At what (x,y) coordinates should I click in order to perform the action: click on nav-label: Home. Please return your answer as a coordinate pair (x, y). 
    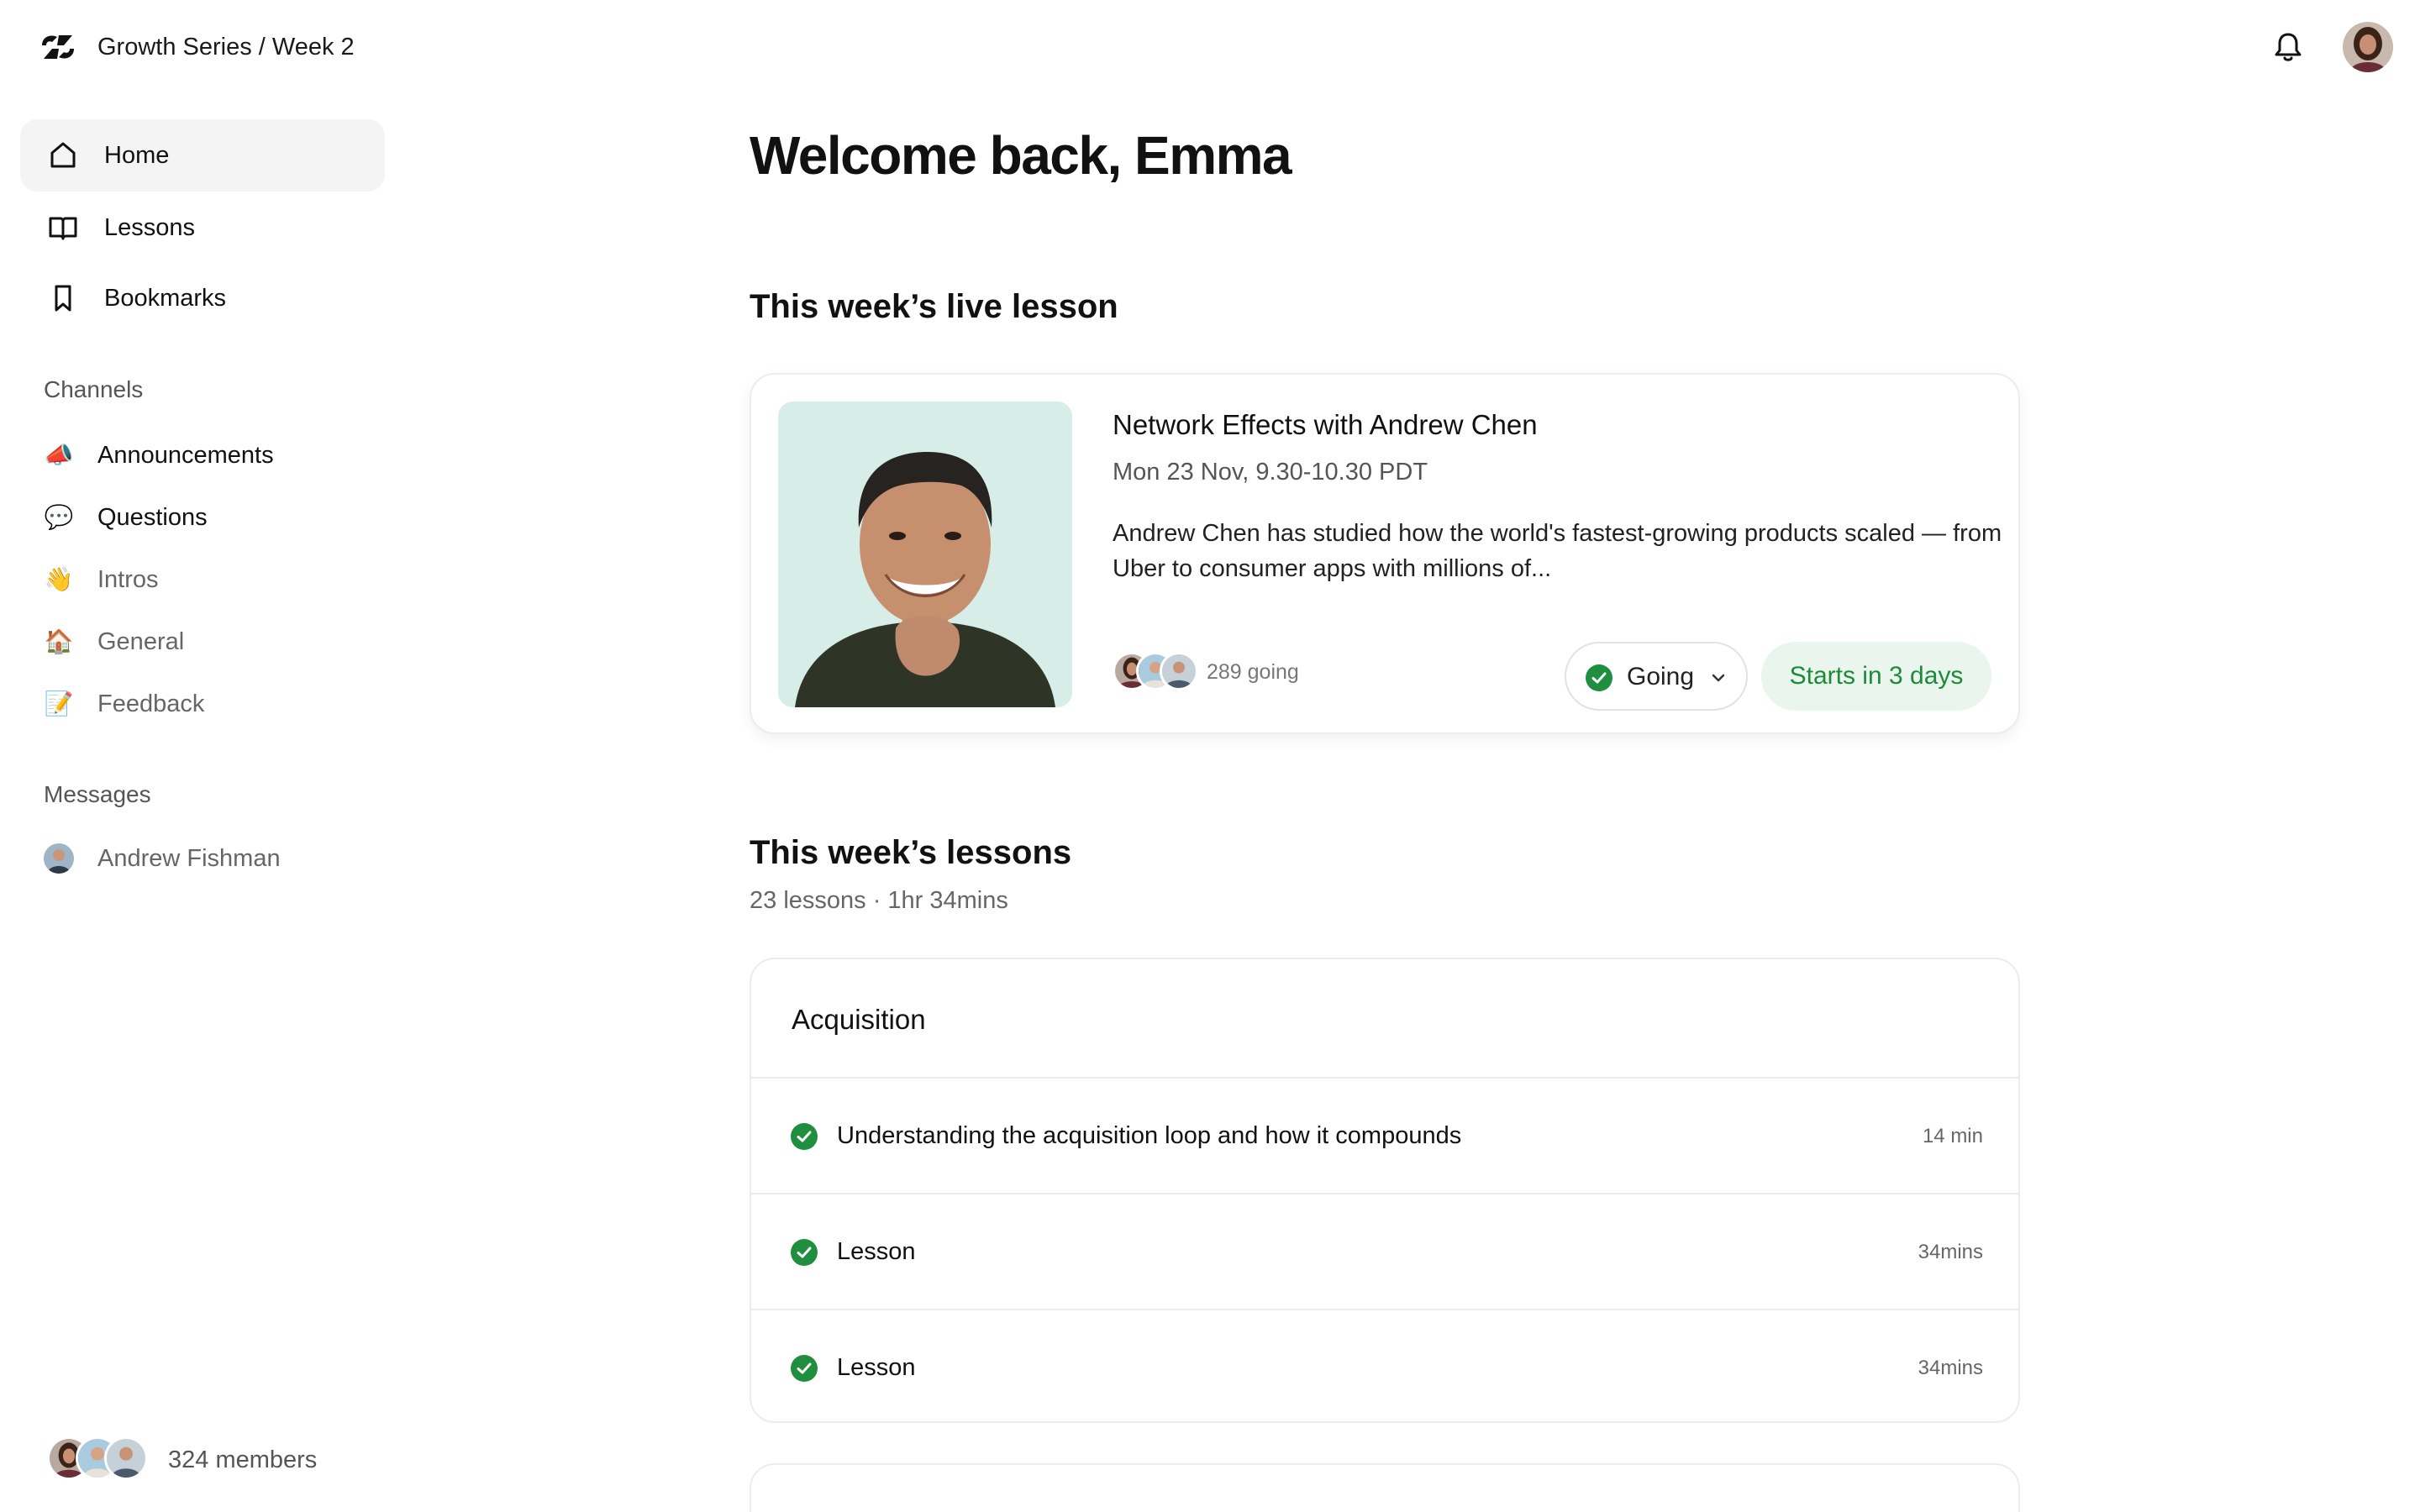
    Looking at the image, I should click on (137, 155).